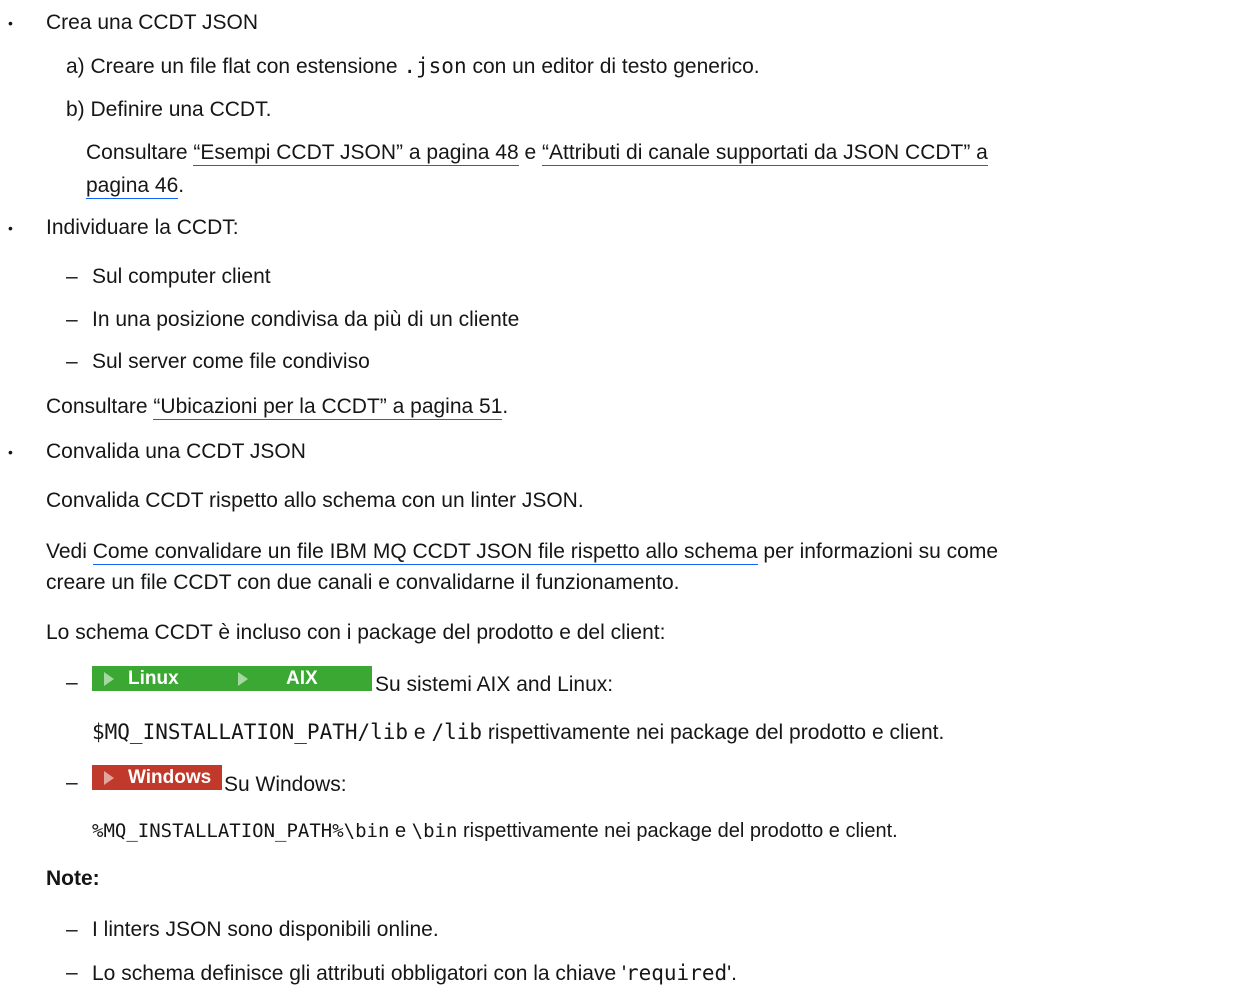  I want to click on link-ubicazioni: “Ubicazioni per la CCDT” a pagina 51, so click(328, 407).